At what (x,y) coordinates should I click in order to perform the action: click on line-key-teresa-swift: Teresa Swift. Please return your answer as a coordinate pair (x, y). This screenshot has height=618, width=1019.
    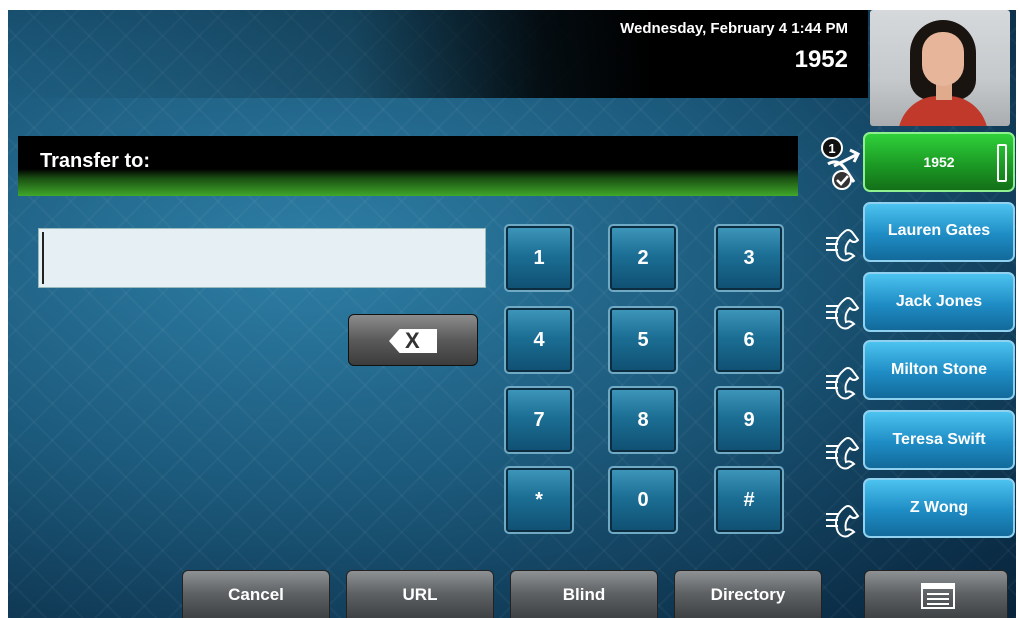
    Looking at the image, I should click on (939, 440).